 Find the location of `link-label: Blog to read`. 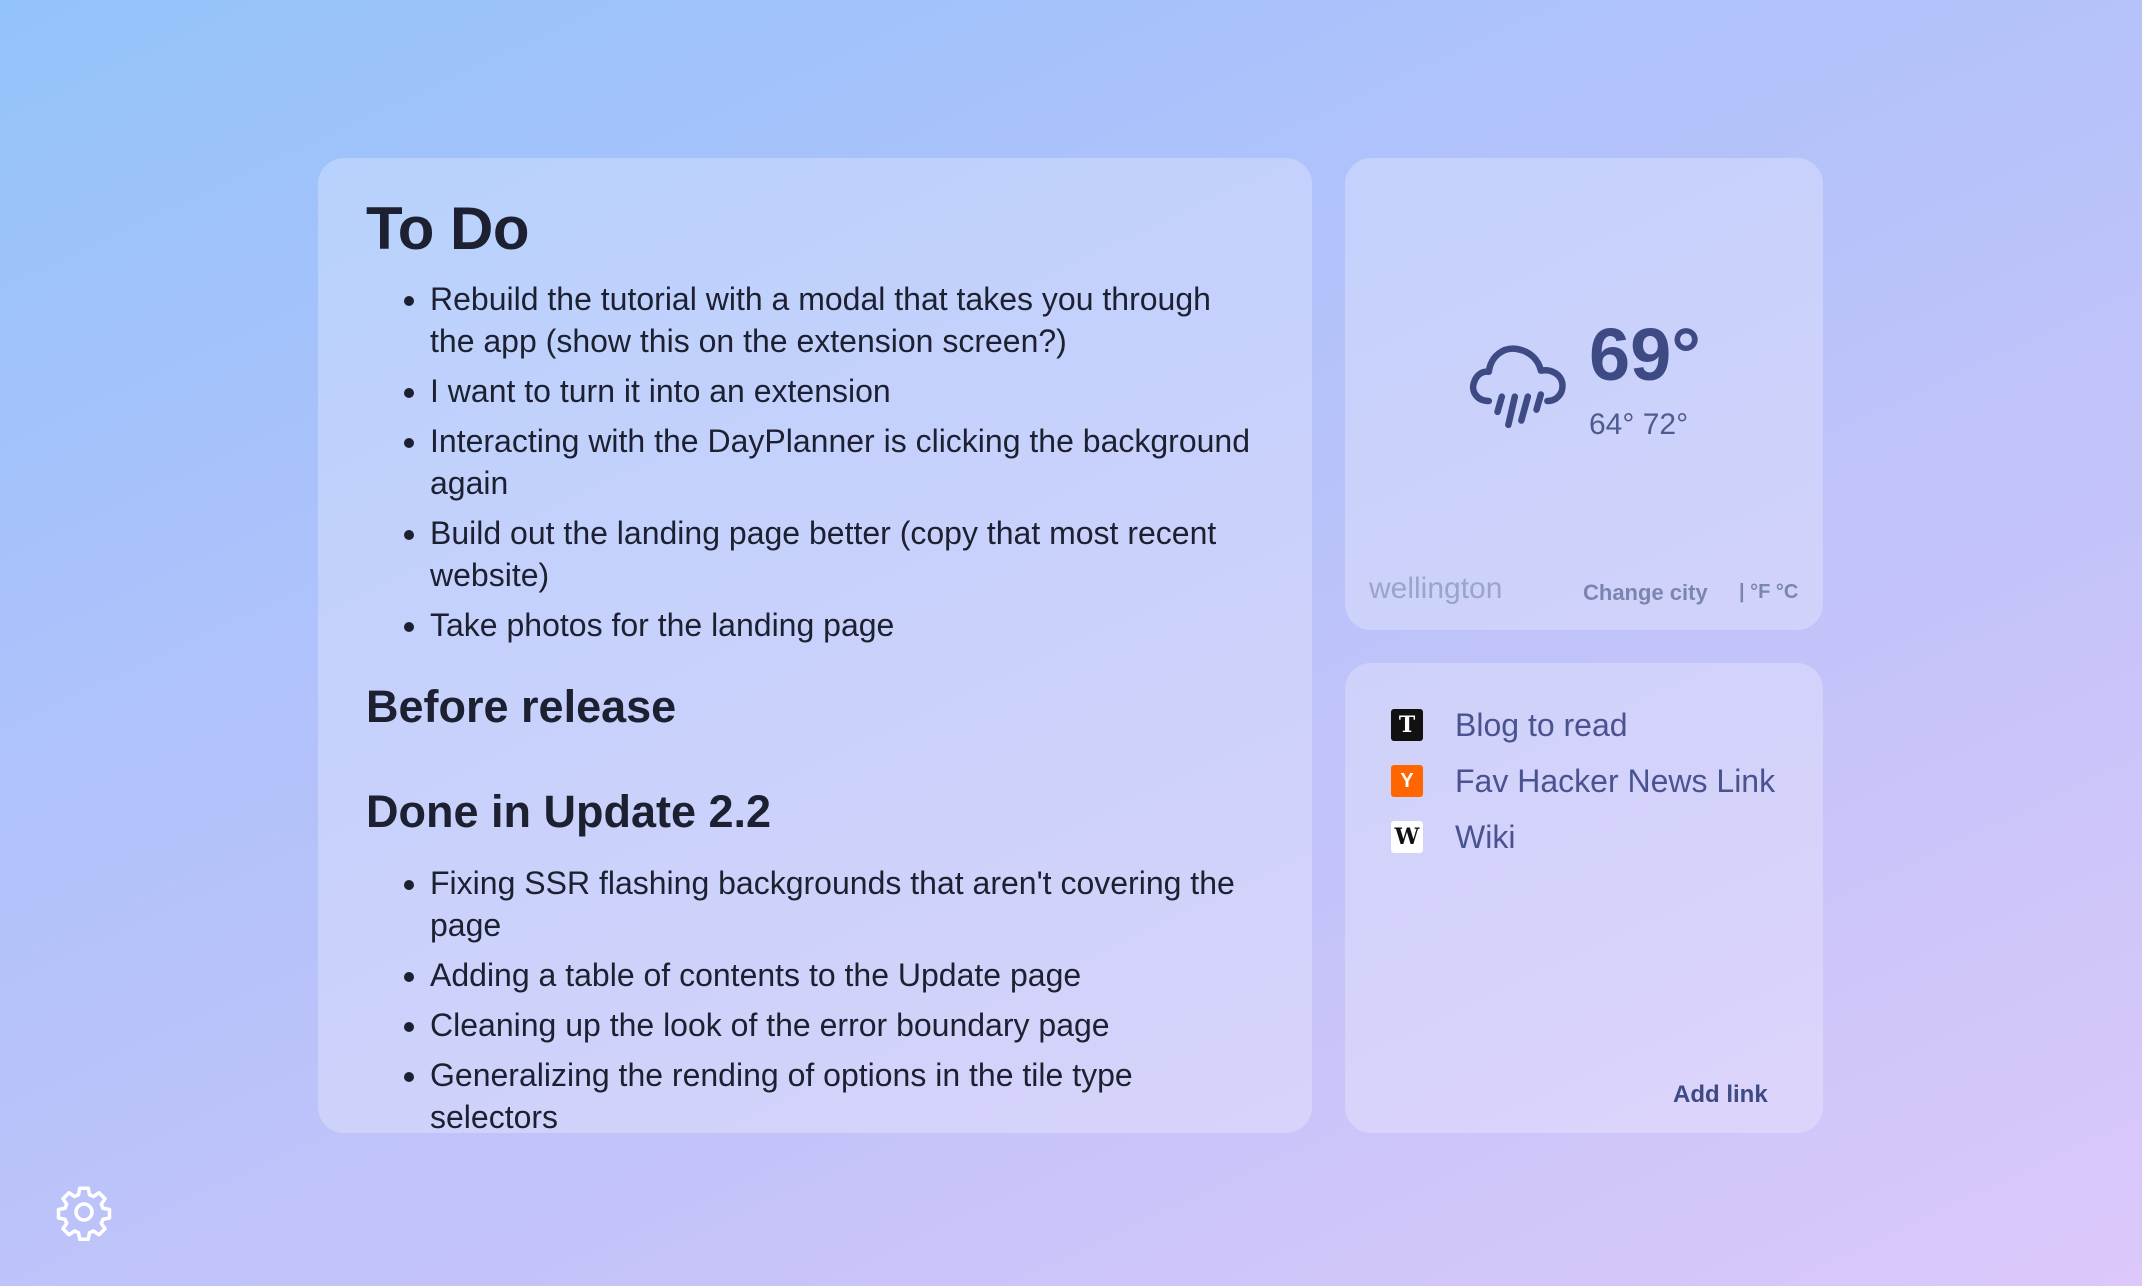

link-label: Blog to read is located at coordinates (1541, 725).